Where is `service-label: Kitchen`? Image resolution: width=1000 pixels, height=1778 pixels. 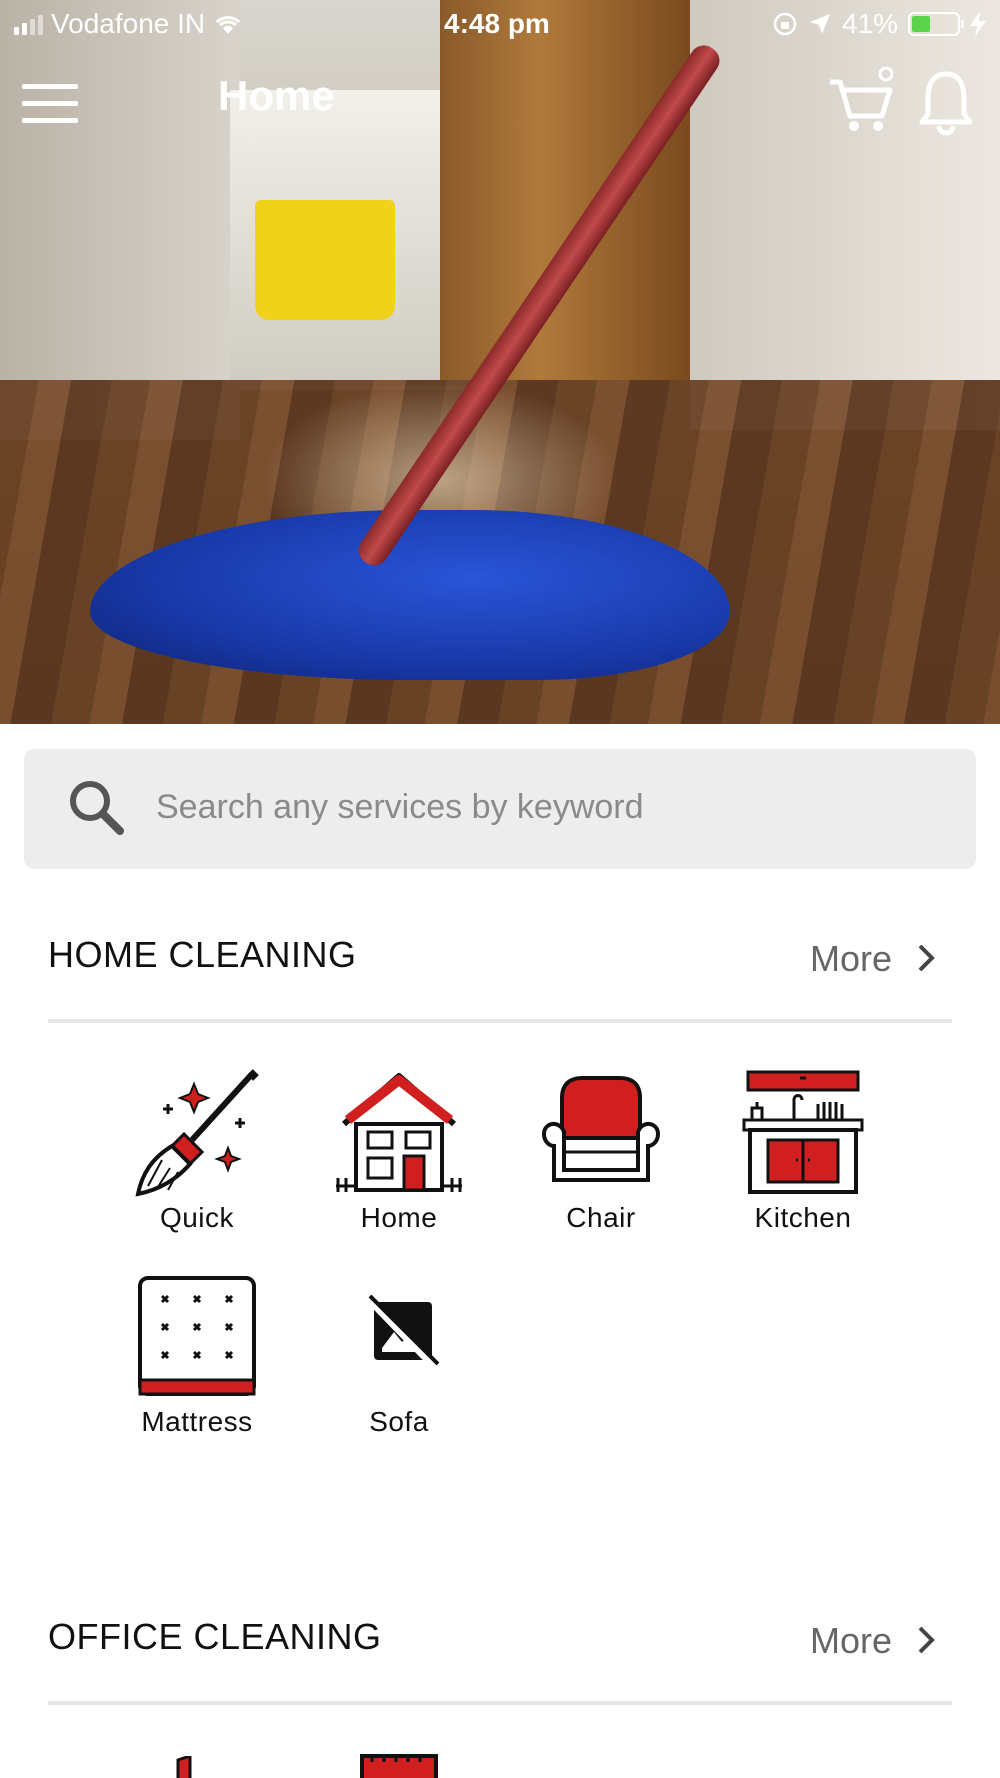
service-label: Kitchen is located at coordinates (803, 1217).